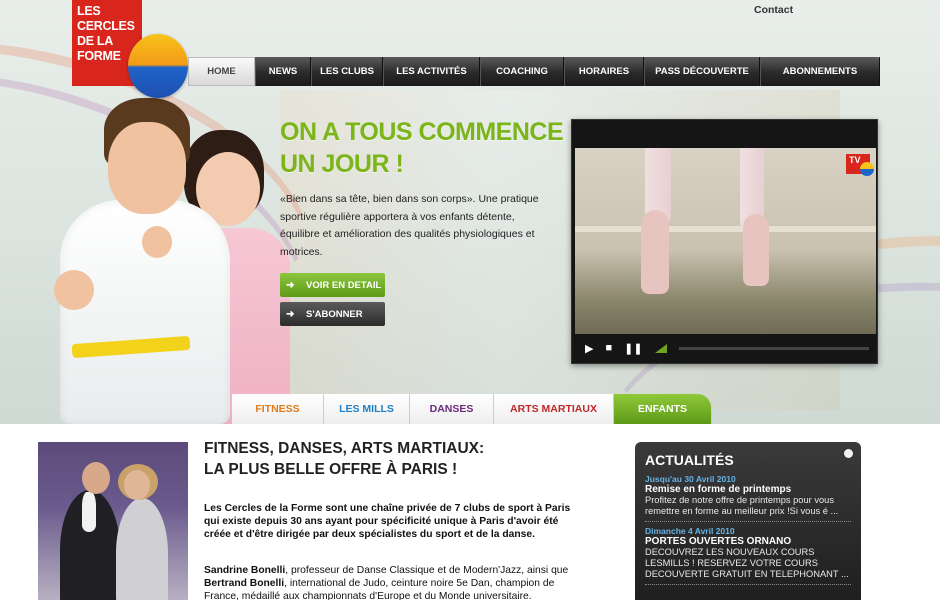  What do you see at coordinates (278, 409) in the screenshot?
I see `tab-fitness: FITNESS` at bounding box center [278, 409].